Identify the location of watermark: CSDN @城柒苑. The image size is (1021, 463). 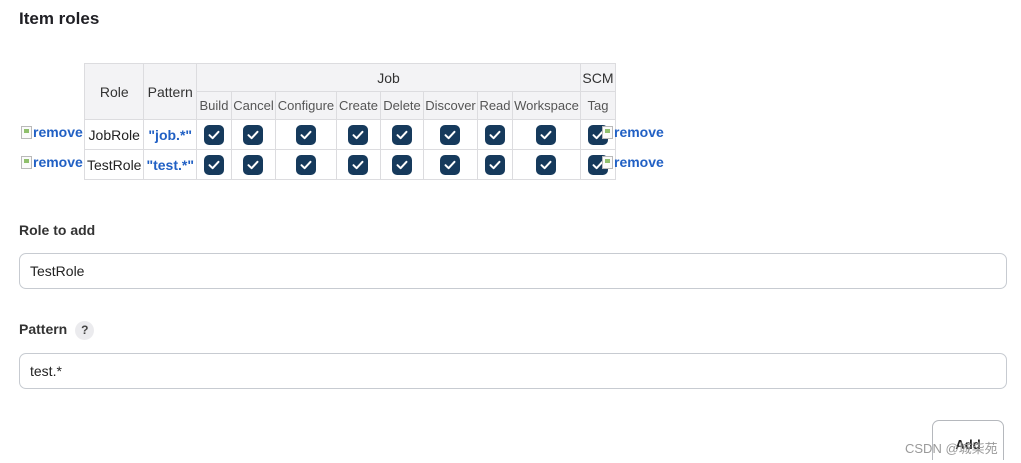
(951, 448).